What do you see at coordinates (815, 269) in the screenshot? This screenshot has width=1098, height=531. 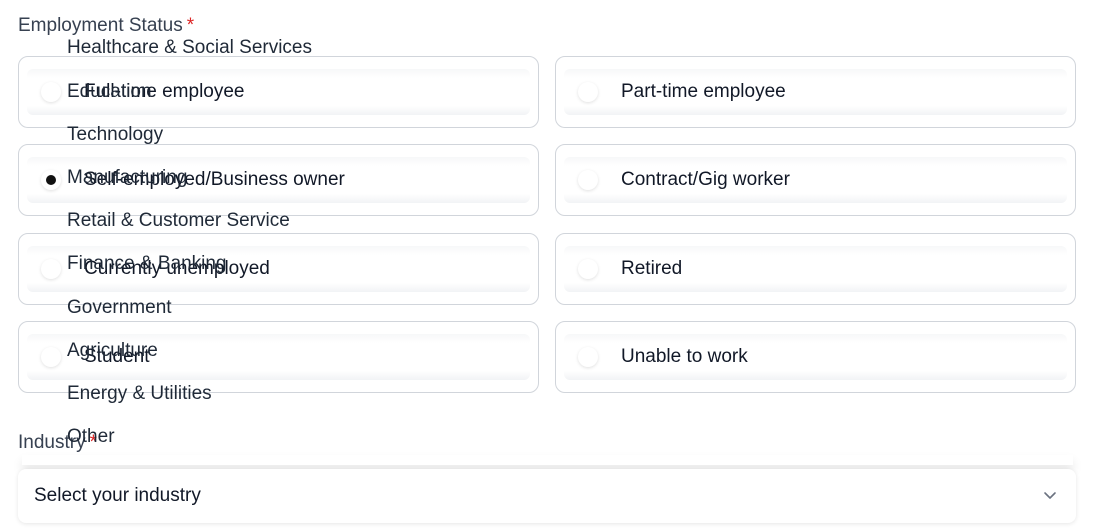 I see `radio-option-retired: Retired` at bounding box center [815, 269].